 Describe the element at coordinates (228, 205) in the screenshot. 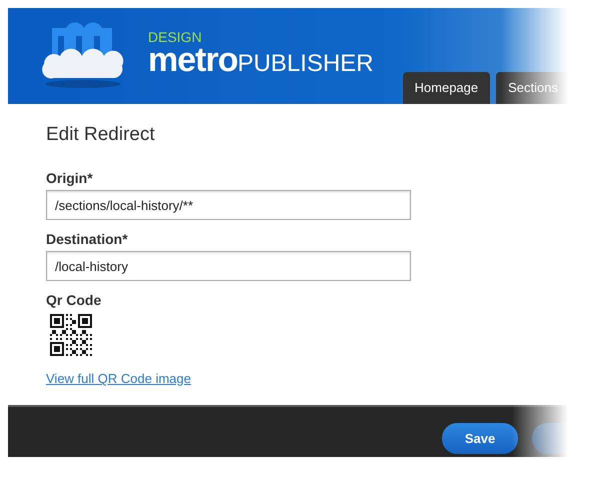

I see `text-field: /sections/local-history/**` at that location.